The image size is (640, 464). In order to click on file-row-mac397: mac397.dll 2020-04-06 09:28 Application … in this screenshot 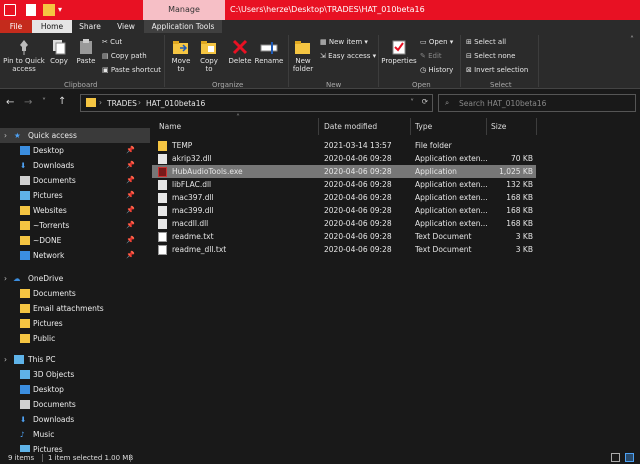, I will do `click(344, 197)`.